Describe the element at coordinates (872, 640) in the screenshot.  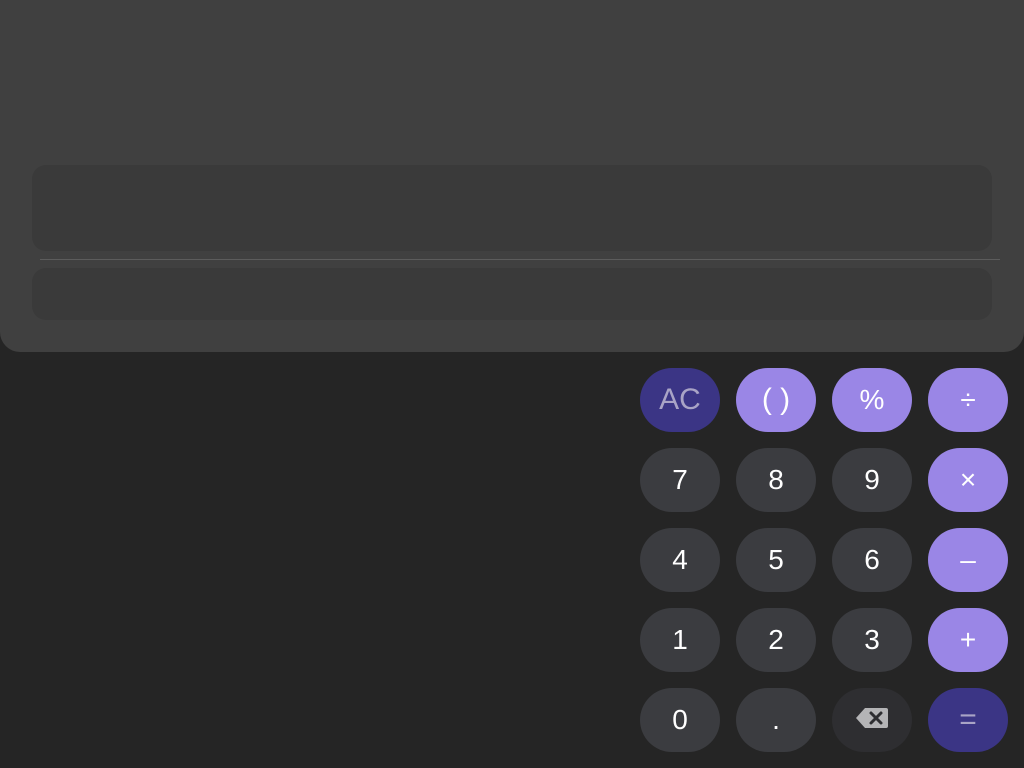
I see `digit-3-button: 3` at that location.